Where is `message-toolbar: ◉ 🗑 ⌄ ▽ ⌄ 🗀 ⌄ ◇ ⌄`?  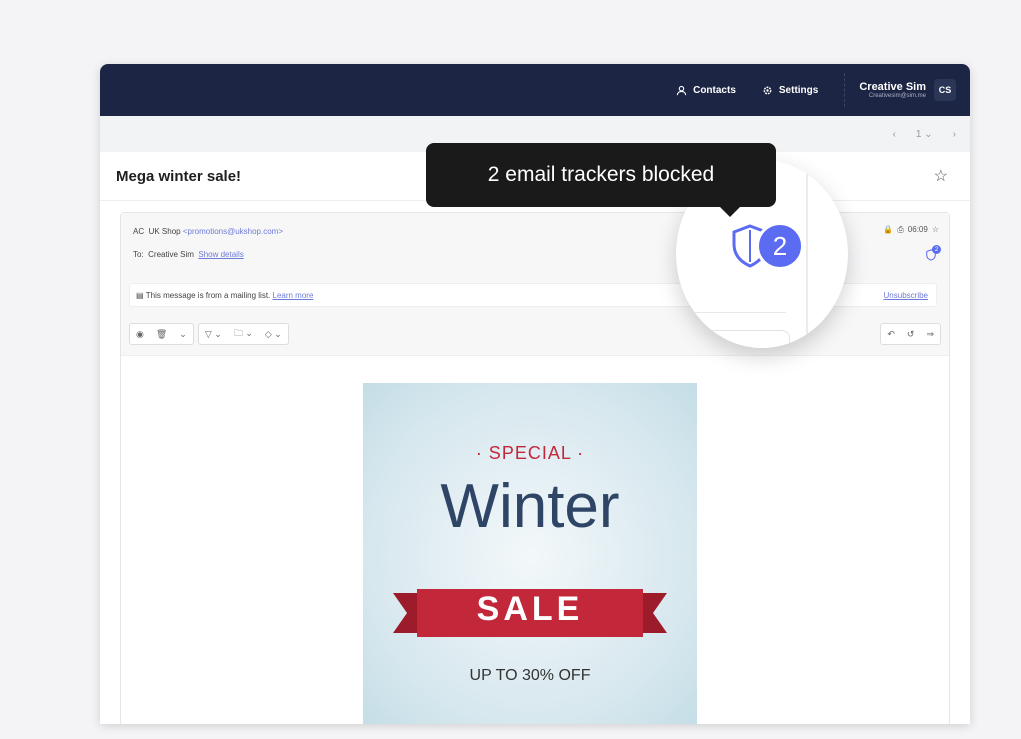
message-toolbar: ◉ 🗑 ⌄ ▽ ⌄ 🗀 ⌄ ◇ ⌄ is located at coordinates (209, 334).